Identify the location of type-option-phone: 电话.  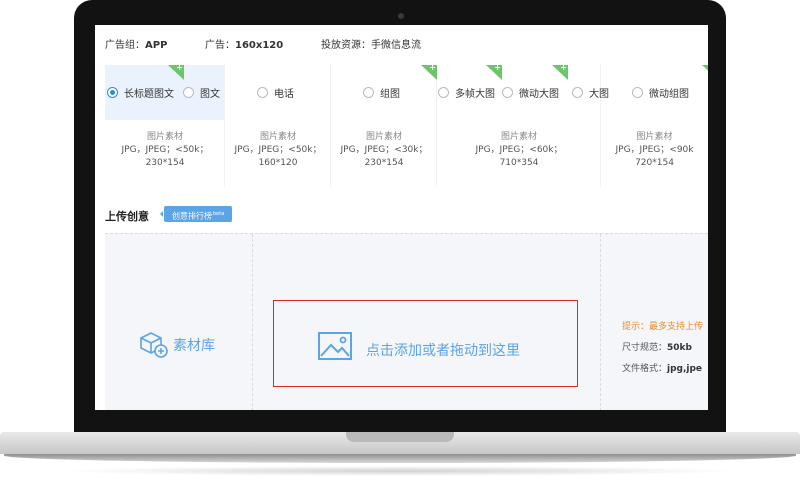
(275, 92).